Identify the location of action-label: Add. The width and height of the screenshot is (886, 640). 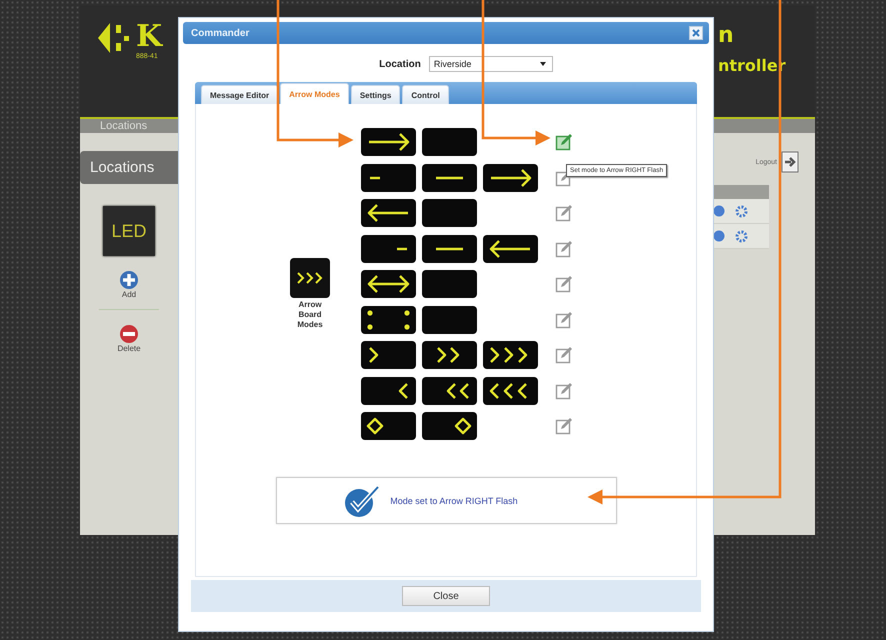
(129, 294).